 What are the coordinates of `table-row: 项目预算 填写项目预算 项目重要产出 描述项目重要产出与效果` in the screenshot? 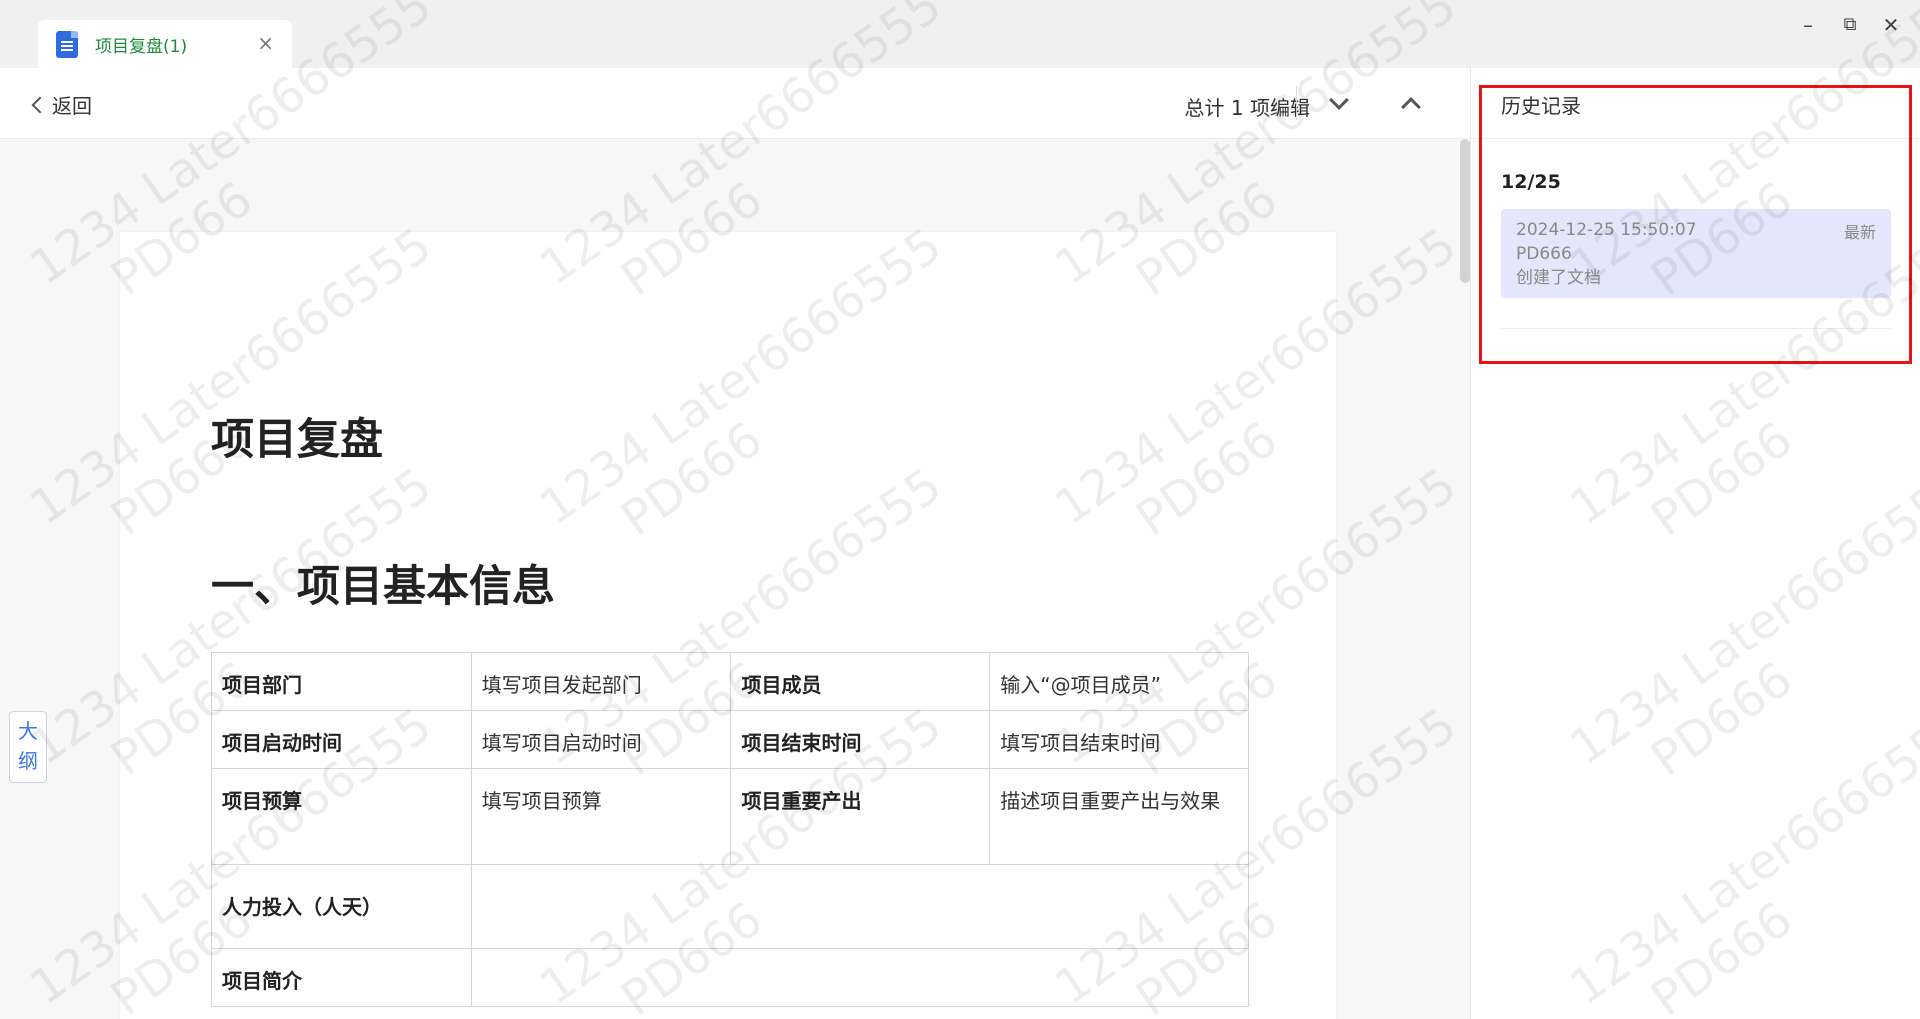 It's located at (730, 816).